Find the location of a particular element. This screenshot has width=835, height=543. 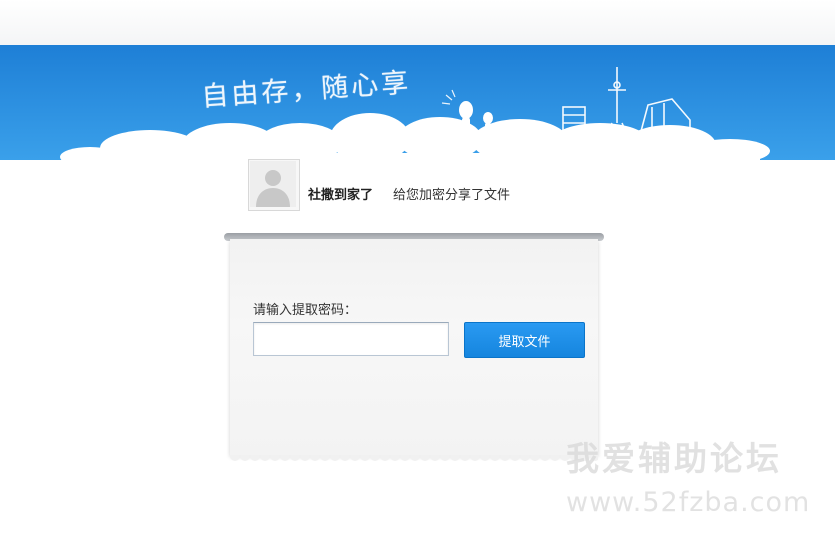

watermark-title: 我爱辅助论坛 is located at coordinates (674, 458).